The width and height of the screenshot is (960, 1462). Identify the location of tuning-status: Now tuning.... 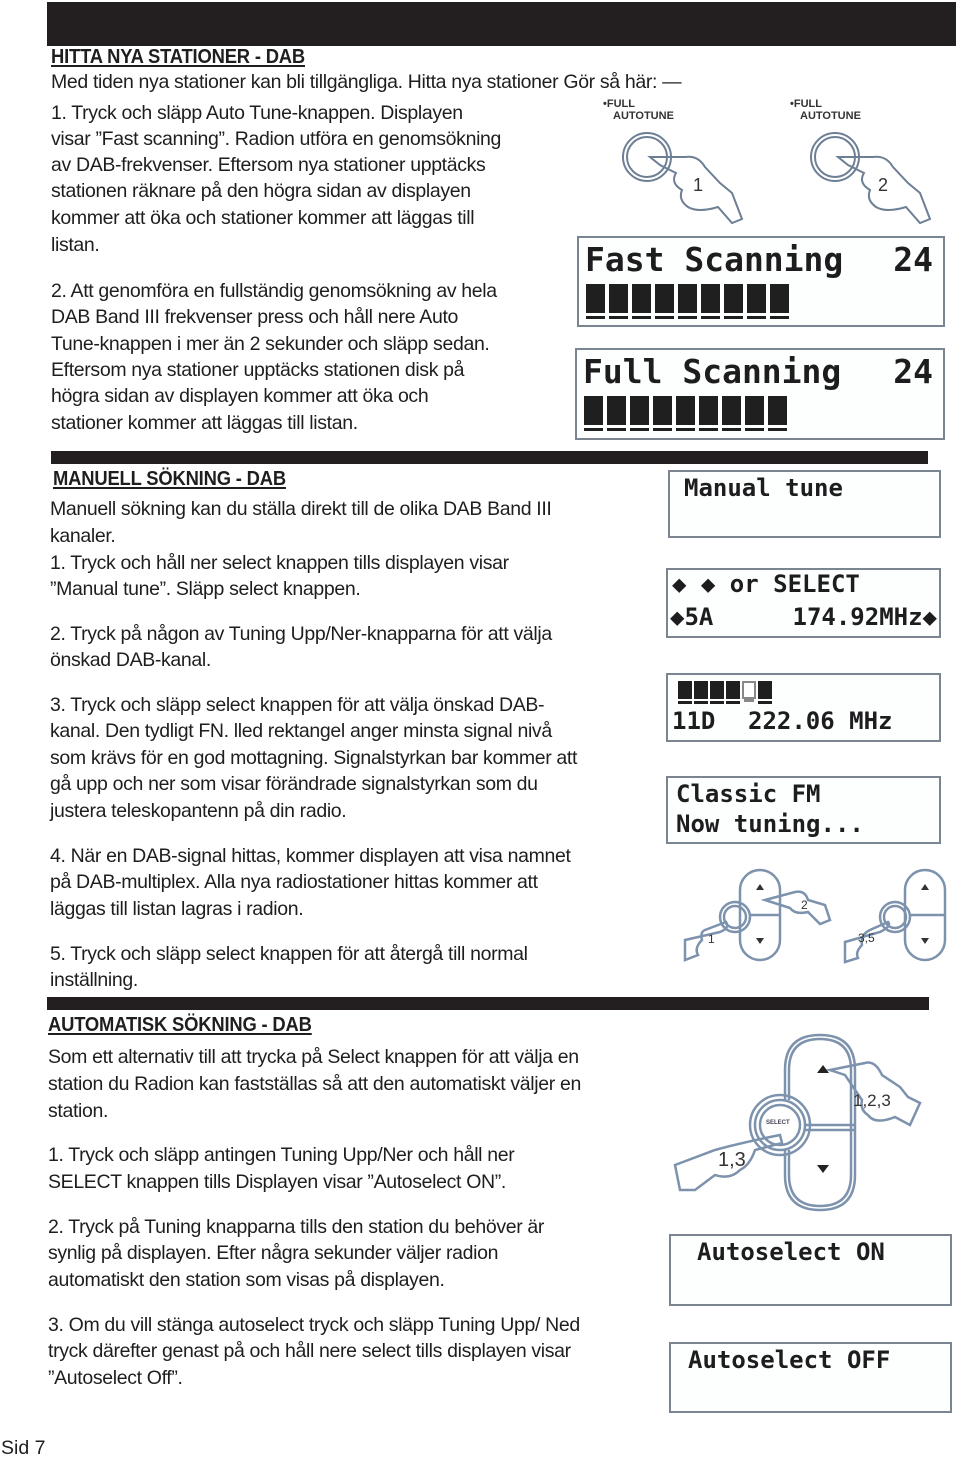
(770, 824).